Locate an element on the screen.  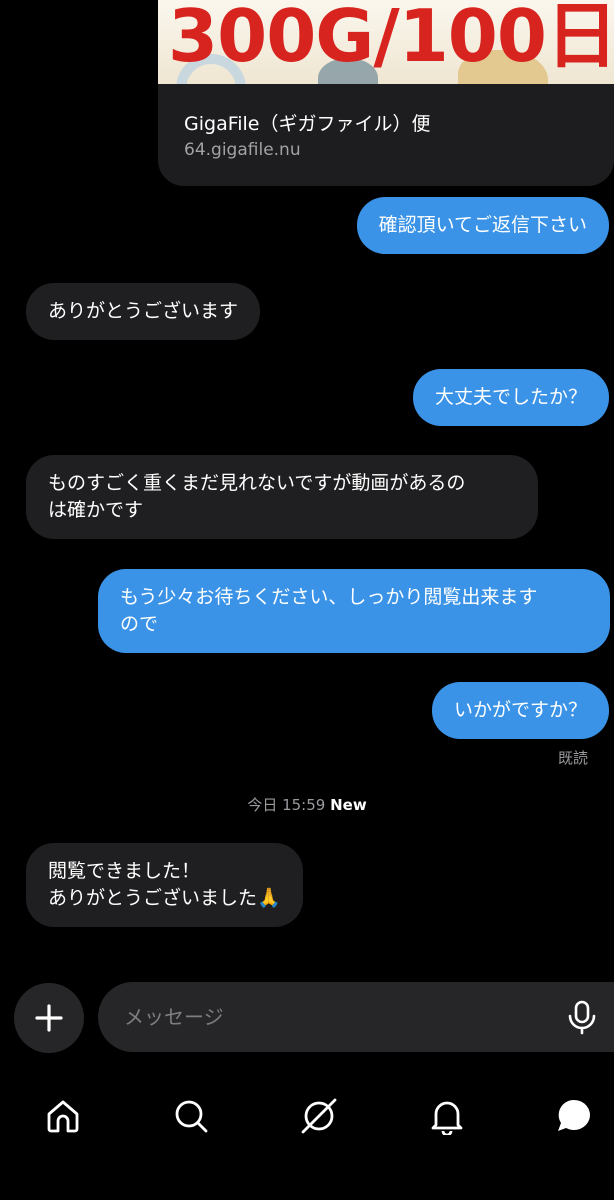
tab-search is located at coordinates (191, 1116).